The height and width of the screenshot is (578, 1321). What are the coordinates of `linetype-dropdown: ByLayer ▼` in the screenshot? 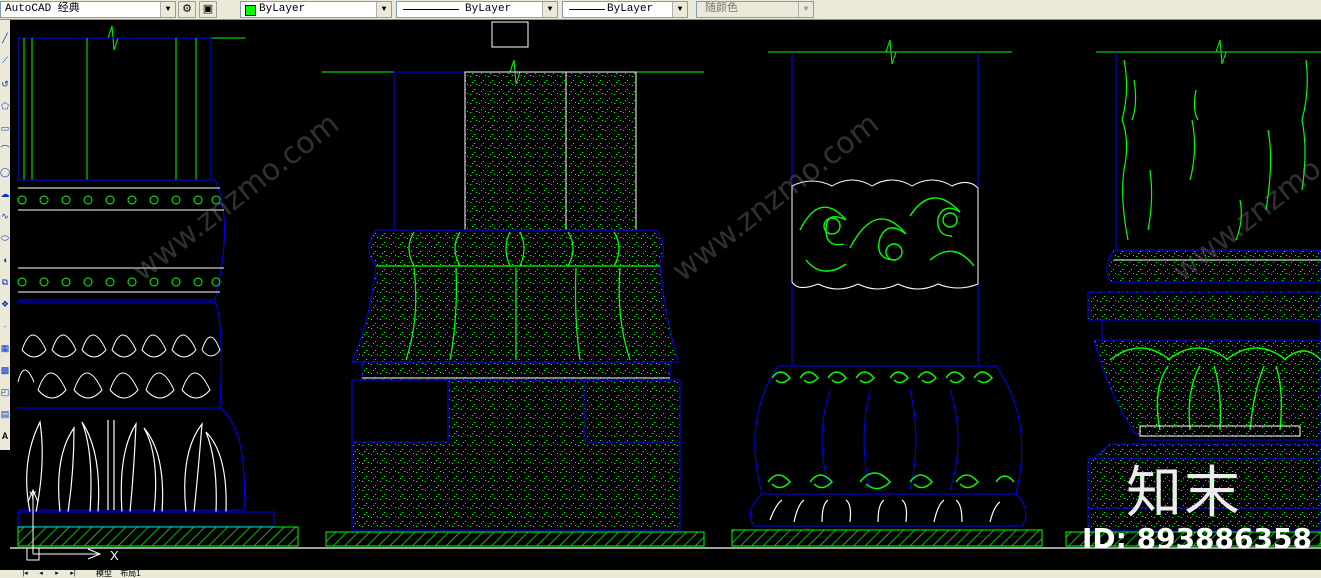 It's located at (477, 9).